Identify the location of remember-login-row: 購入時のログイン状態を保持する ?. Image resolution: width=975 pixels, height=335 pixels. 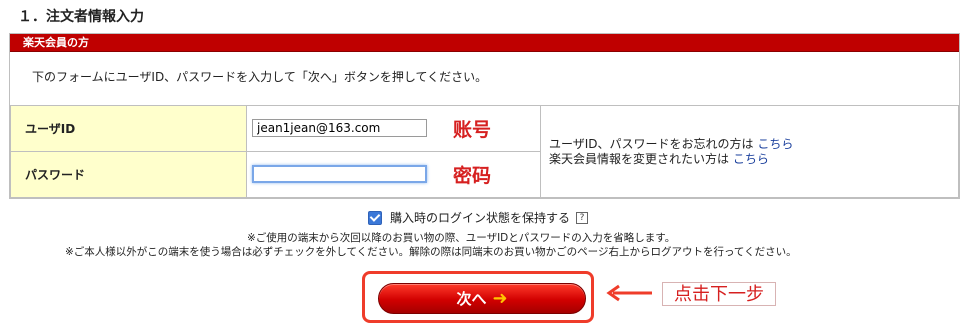
(478, 217).